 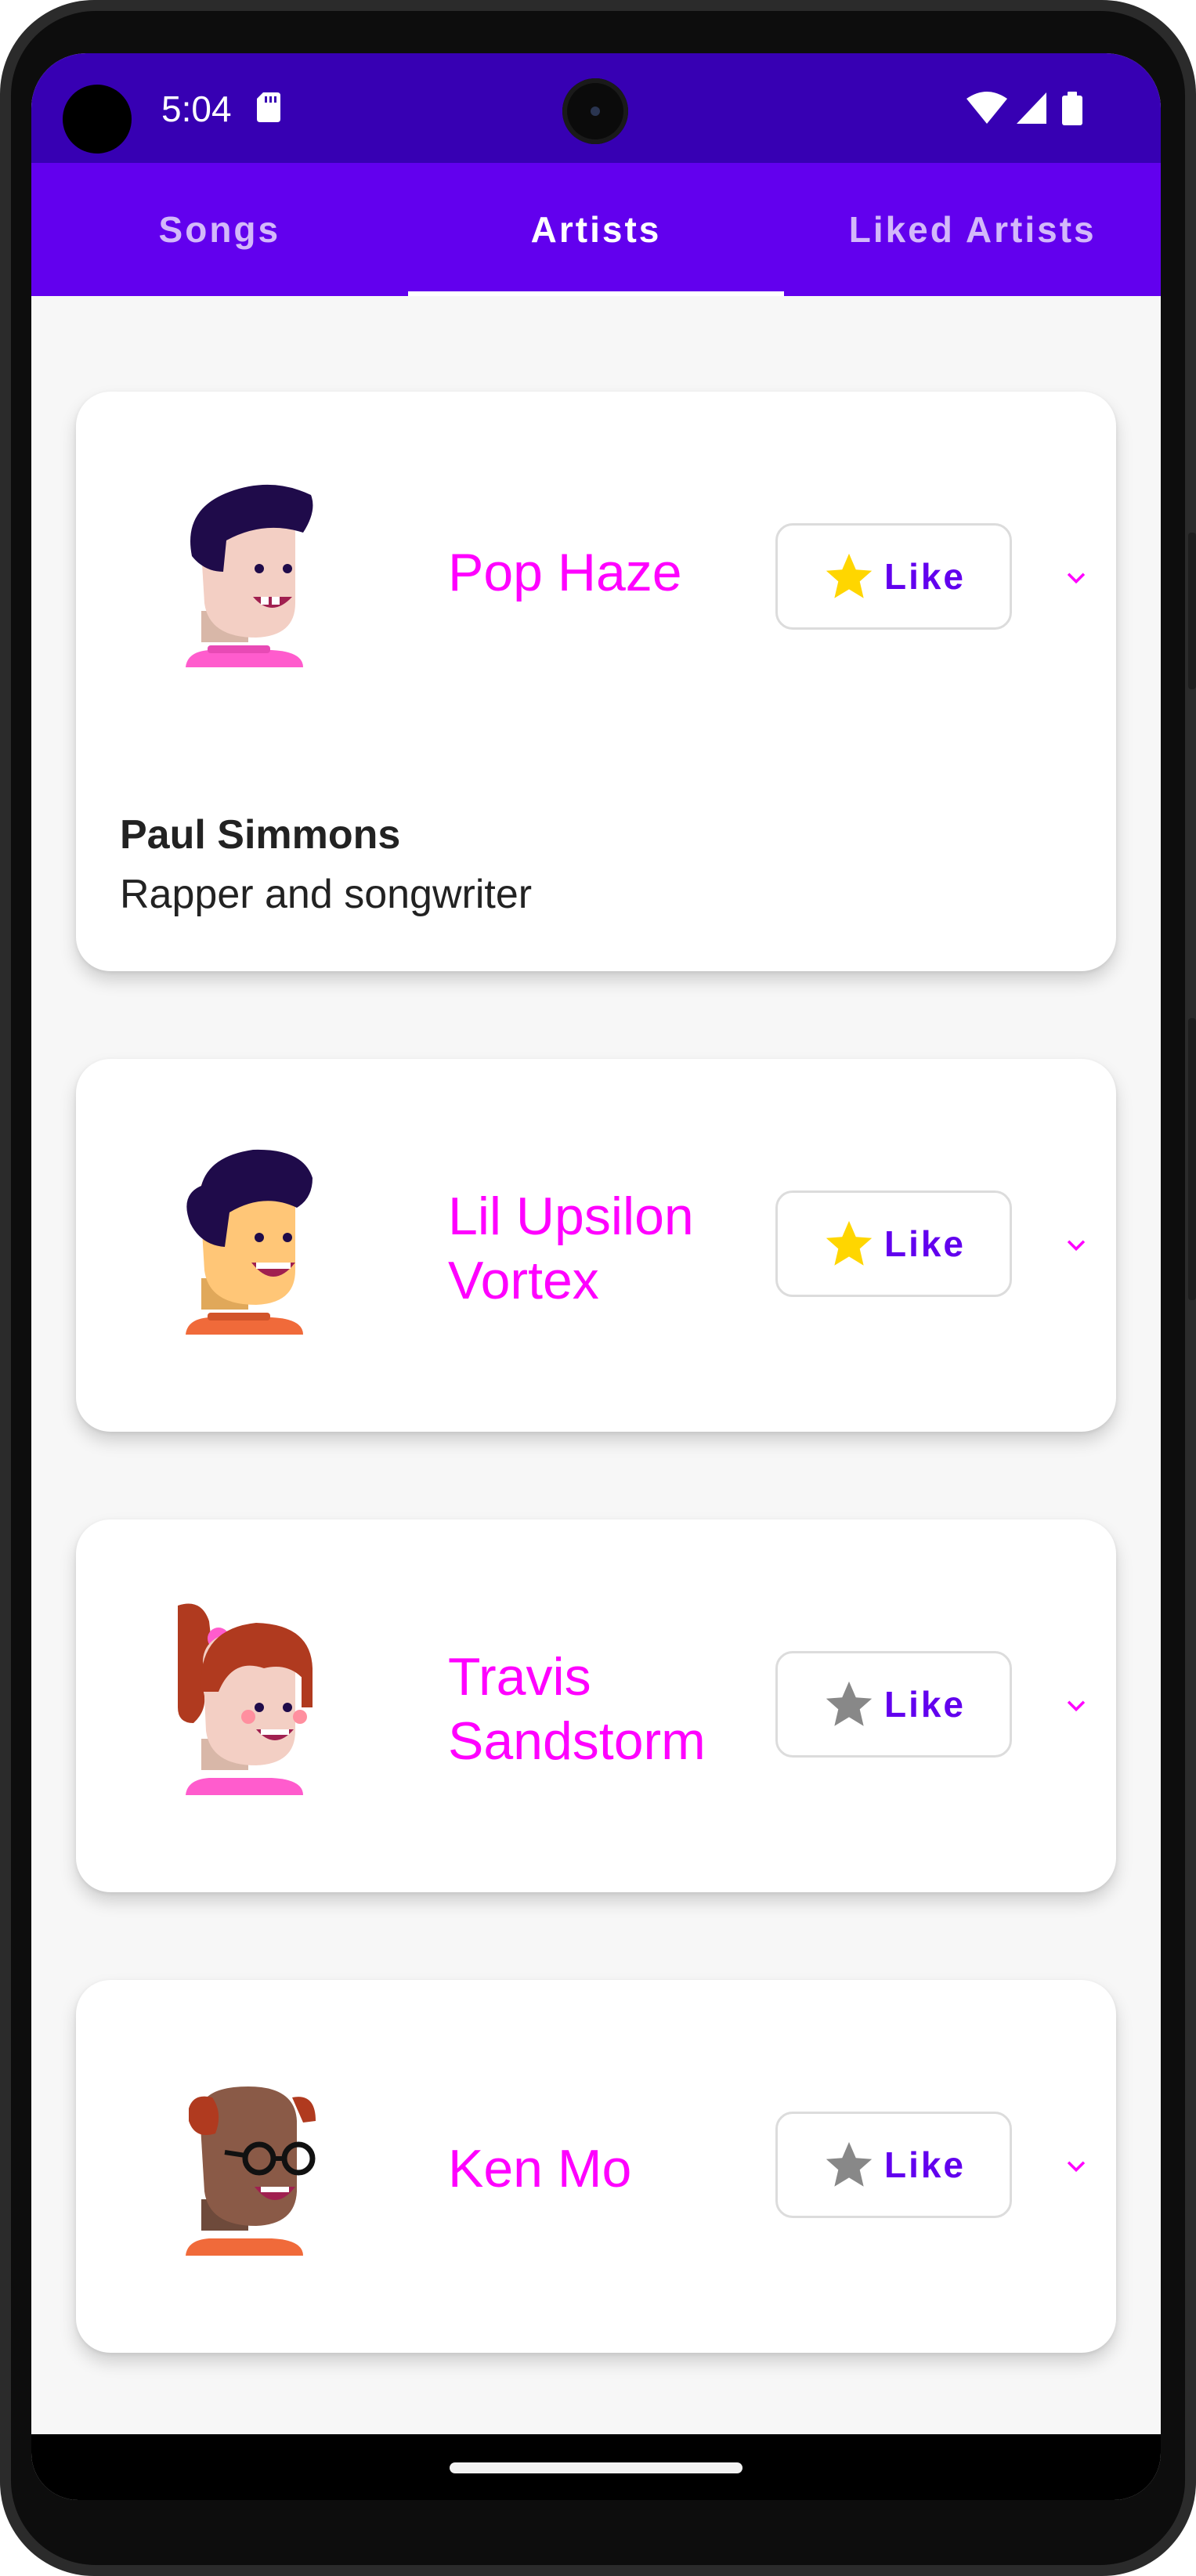 I want to click on wifi-icon, so click(x=987, y=108).